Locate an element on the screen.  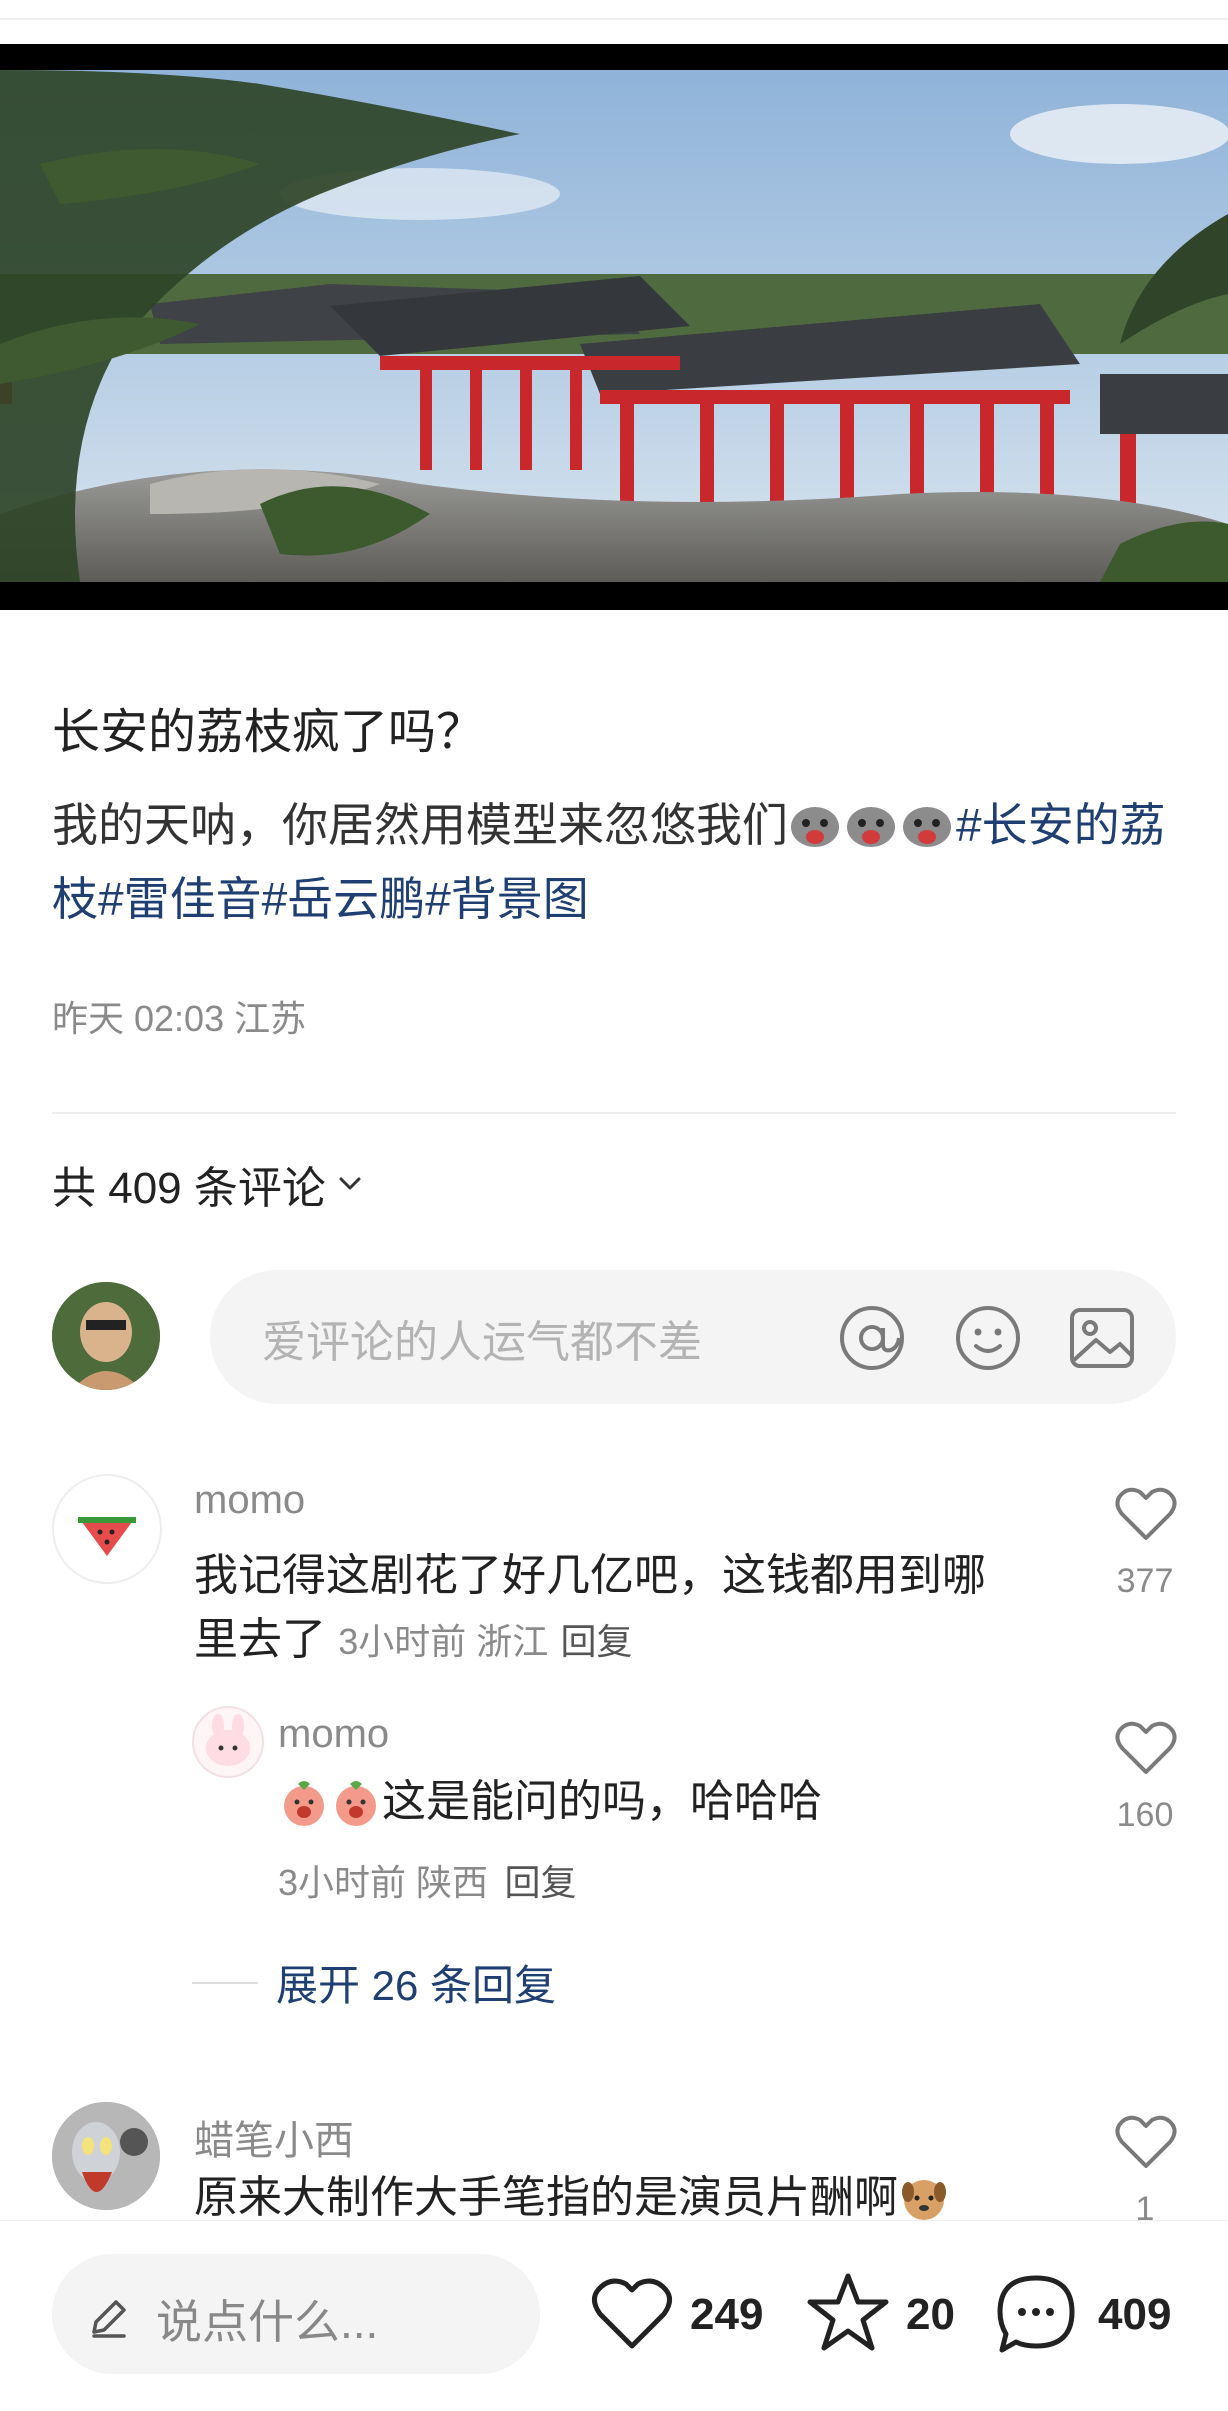
hashtag-link: #背景图 is located at coordinates (507, 899).